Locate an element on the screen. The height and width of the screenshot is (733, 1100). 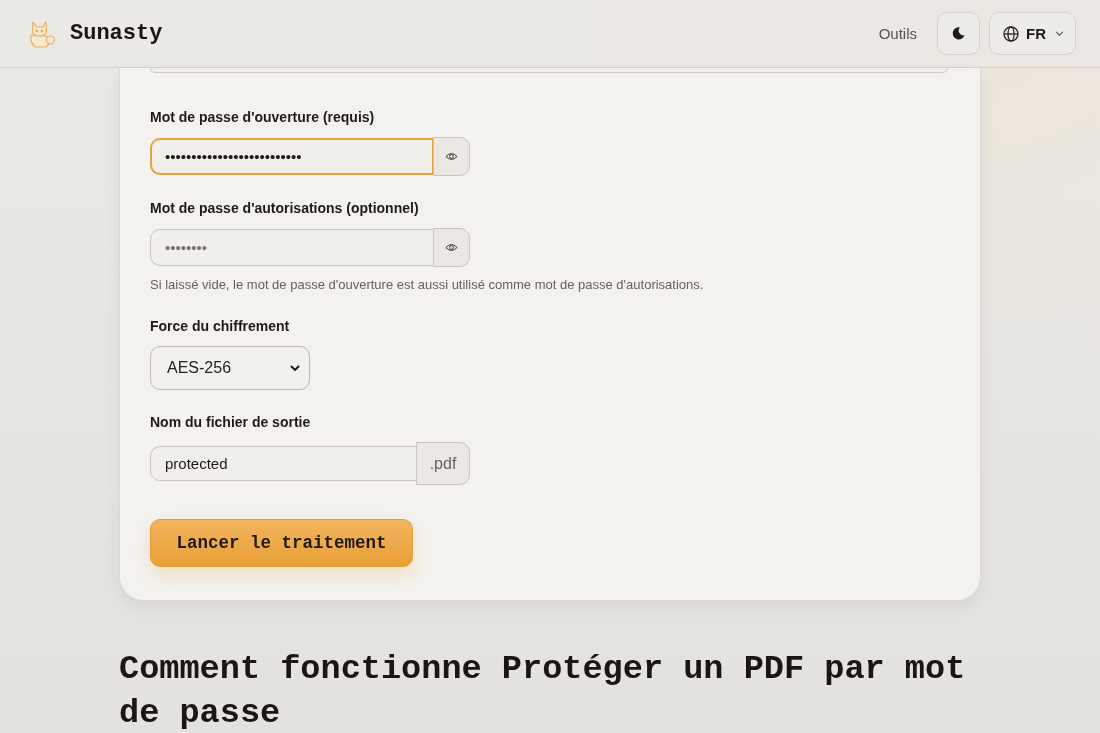
globe-icon is located at coordinates (1011, 33).